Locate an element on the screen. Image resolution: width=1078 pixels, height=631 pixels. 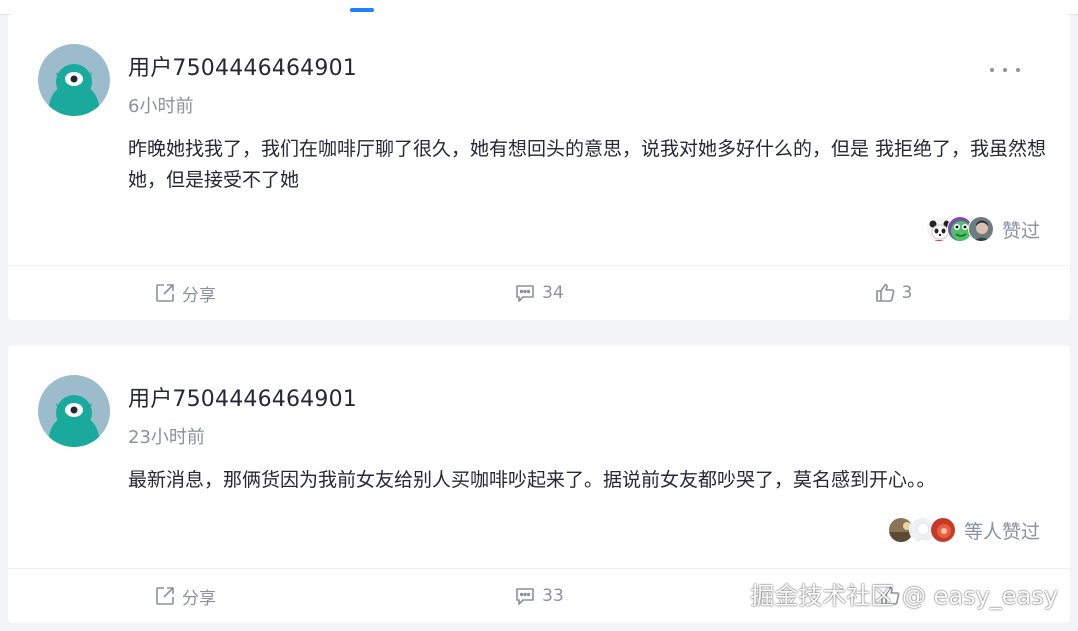
comment-button: 33 is located at coordinates (539, 596).